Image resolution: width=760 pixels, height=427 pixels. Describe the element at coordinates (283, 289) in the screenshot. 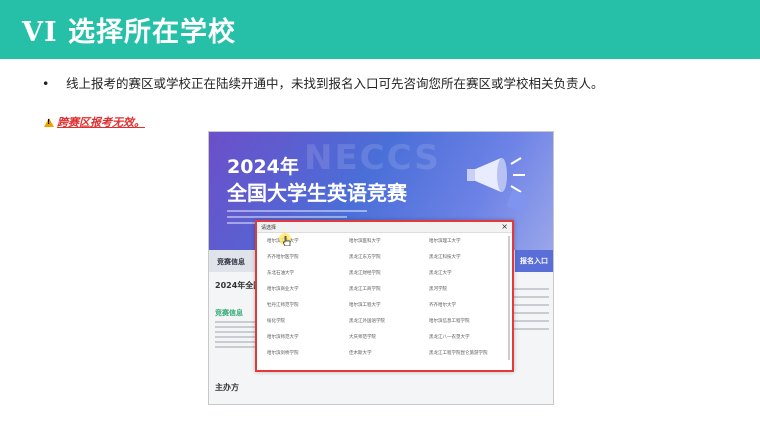

I see `school-option: 哈尔滨商业大学` at that location.